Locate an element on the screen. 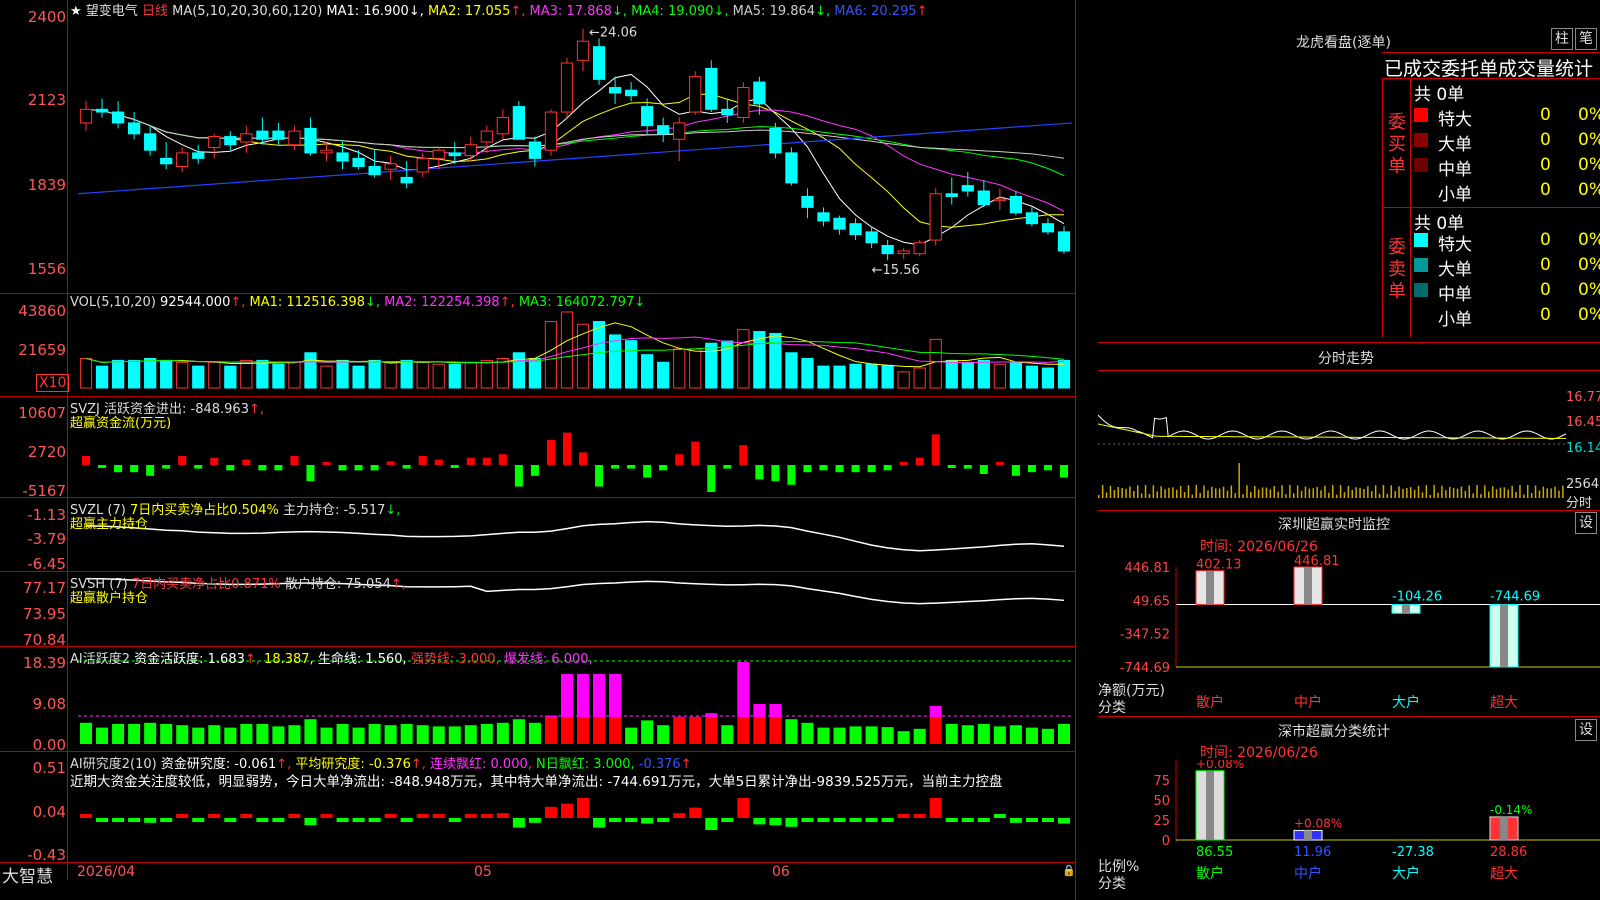  dragon-subtitle: 已成交委托单成交量统计 is located at coordinates (1489, 69).